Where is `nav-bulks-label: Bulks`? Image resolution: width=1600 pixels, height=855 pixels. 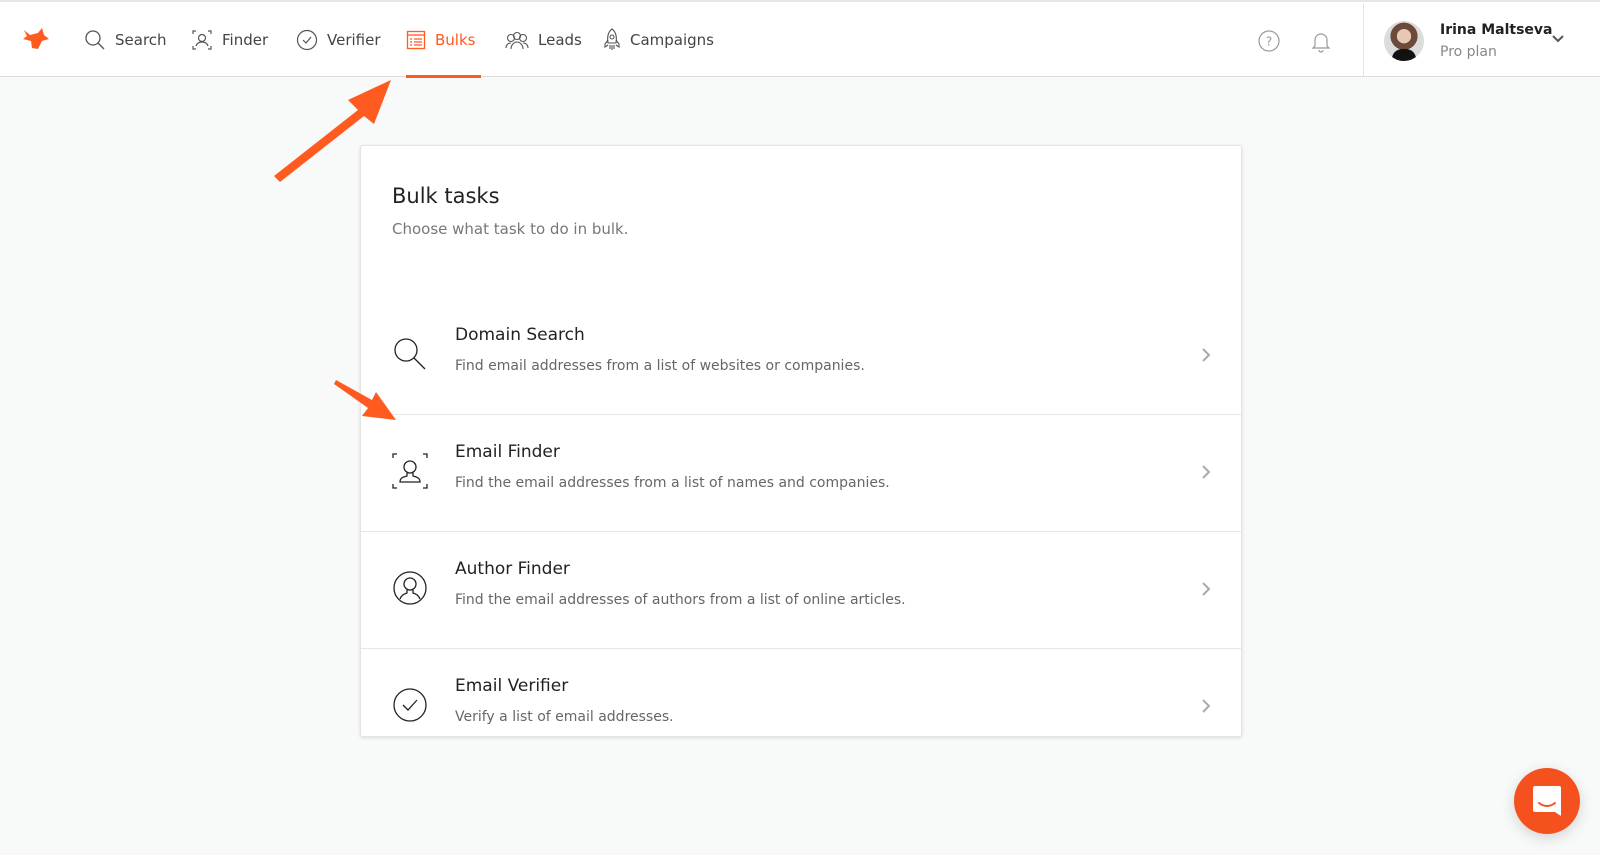 nav-bulks-label: Bulks is located at coordinates (455, 39).